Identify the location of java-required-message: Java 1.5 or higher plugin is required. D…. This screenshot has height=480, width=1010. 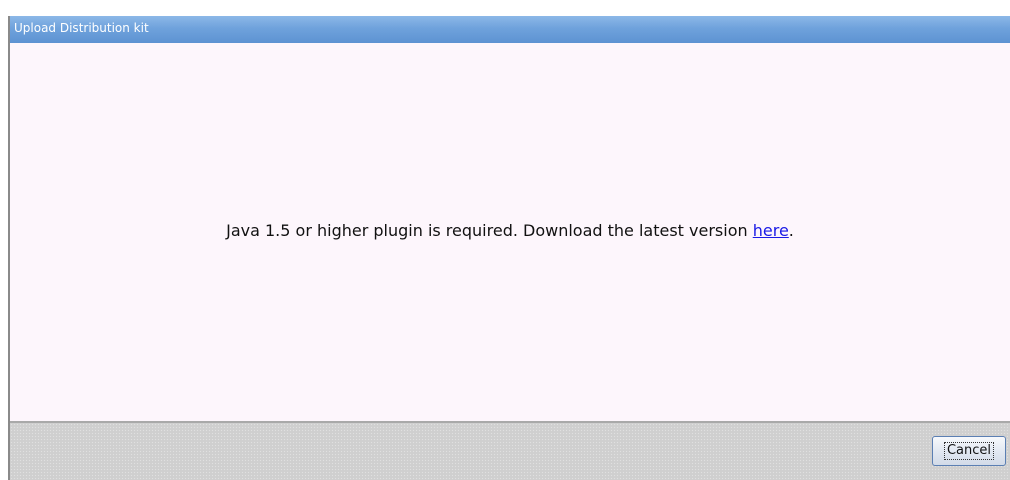
(510, 230).